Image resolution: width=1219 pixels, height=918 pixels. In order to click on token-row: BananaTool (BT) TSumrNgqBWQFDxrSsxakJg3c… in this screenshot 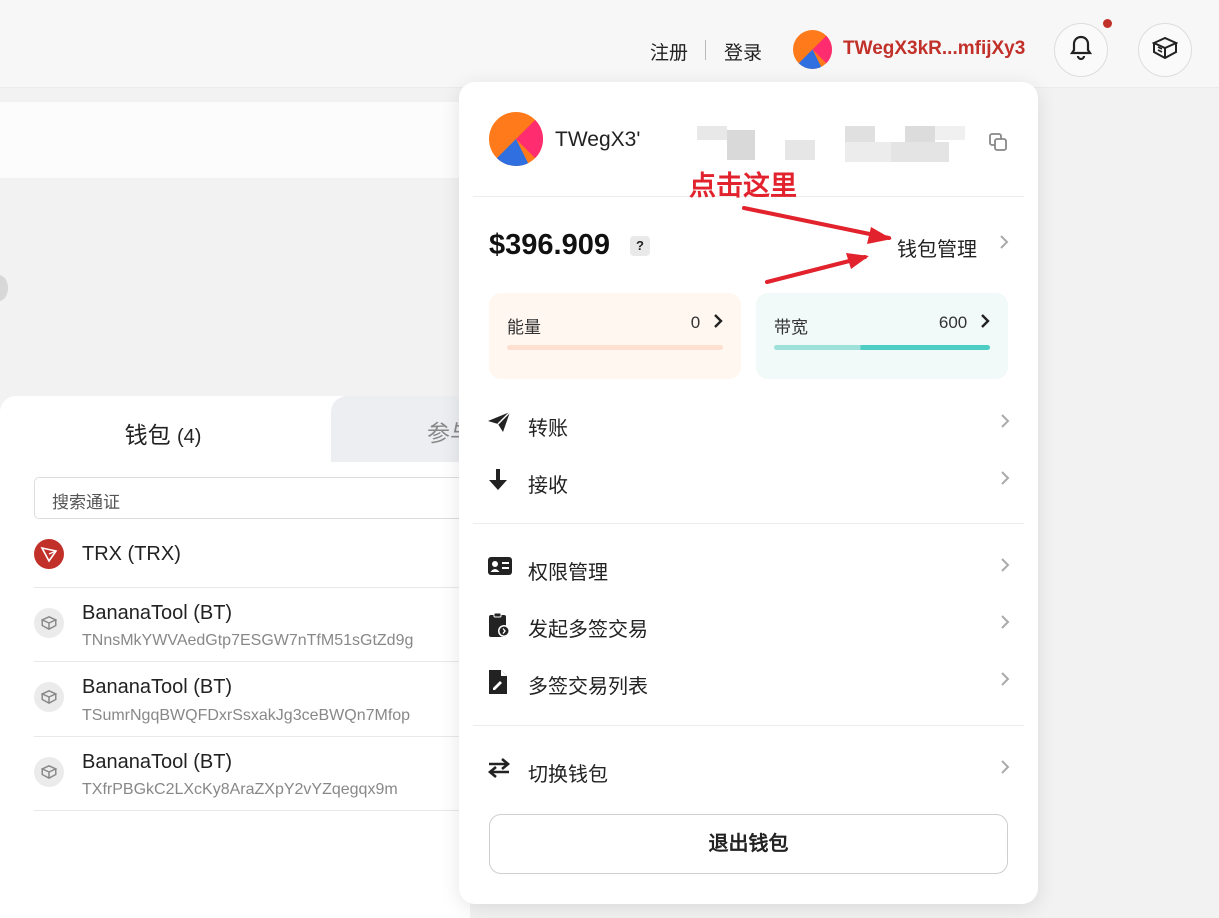, I will do `click(252, 699)`.